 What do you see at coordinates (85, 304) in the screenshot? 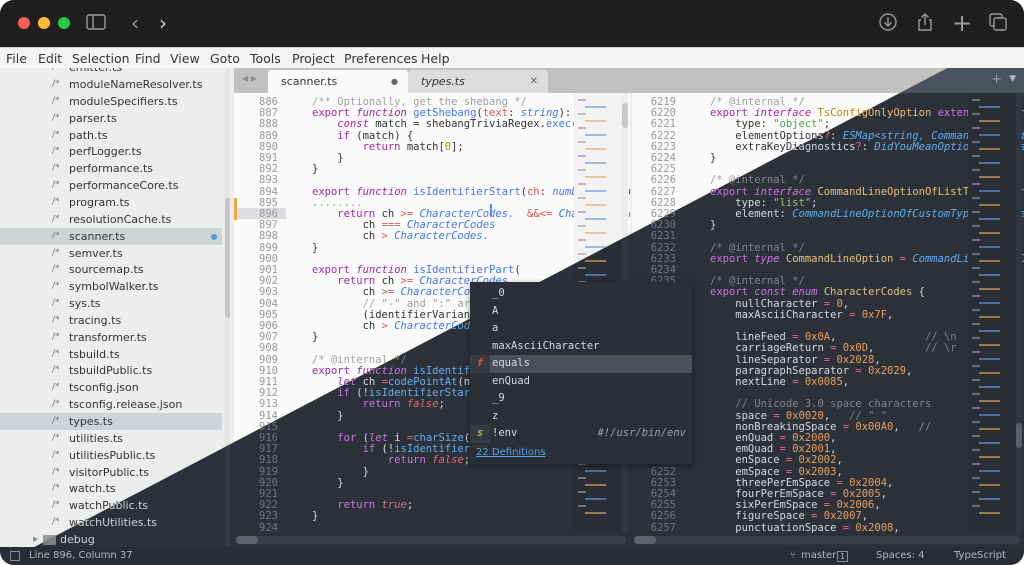
I see `sidebar-item-label: sys.ts` at bounding box center [85, 304].